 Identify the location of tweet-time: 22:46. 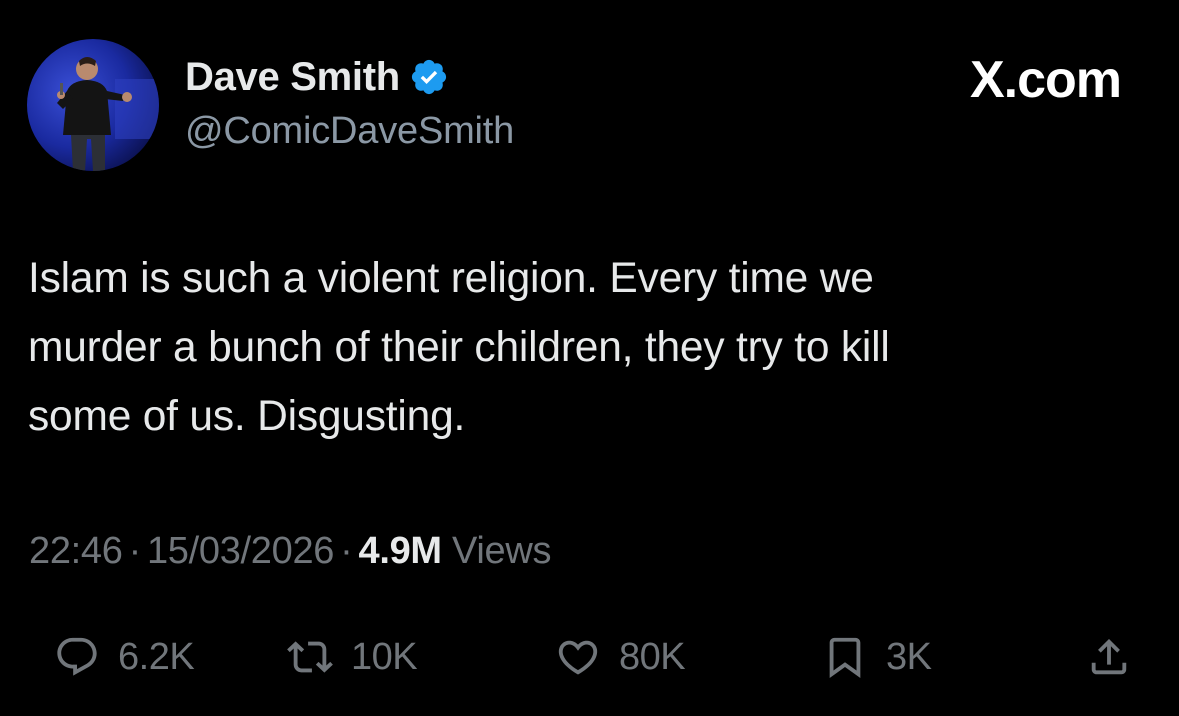
(76, 551).